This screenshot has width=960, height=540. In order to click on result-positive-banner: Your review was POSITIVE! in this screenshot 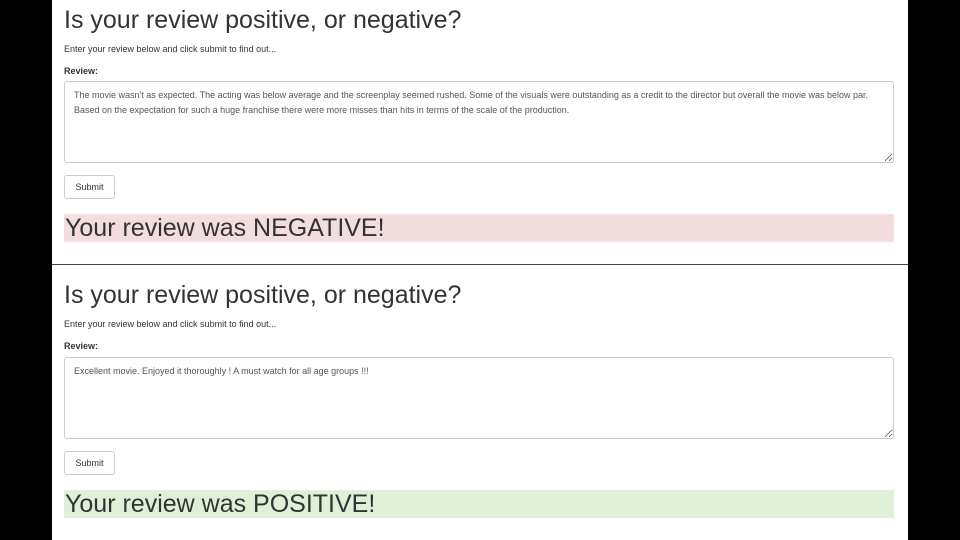, I will do `click(479, 504)`.